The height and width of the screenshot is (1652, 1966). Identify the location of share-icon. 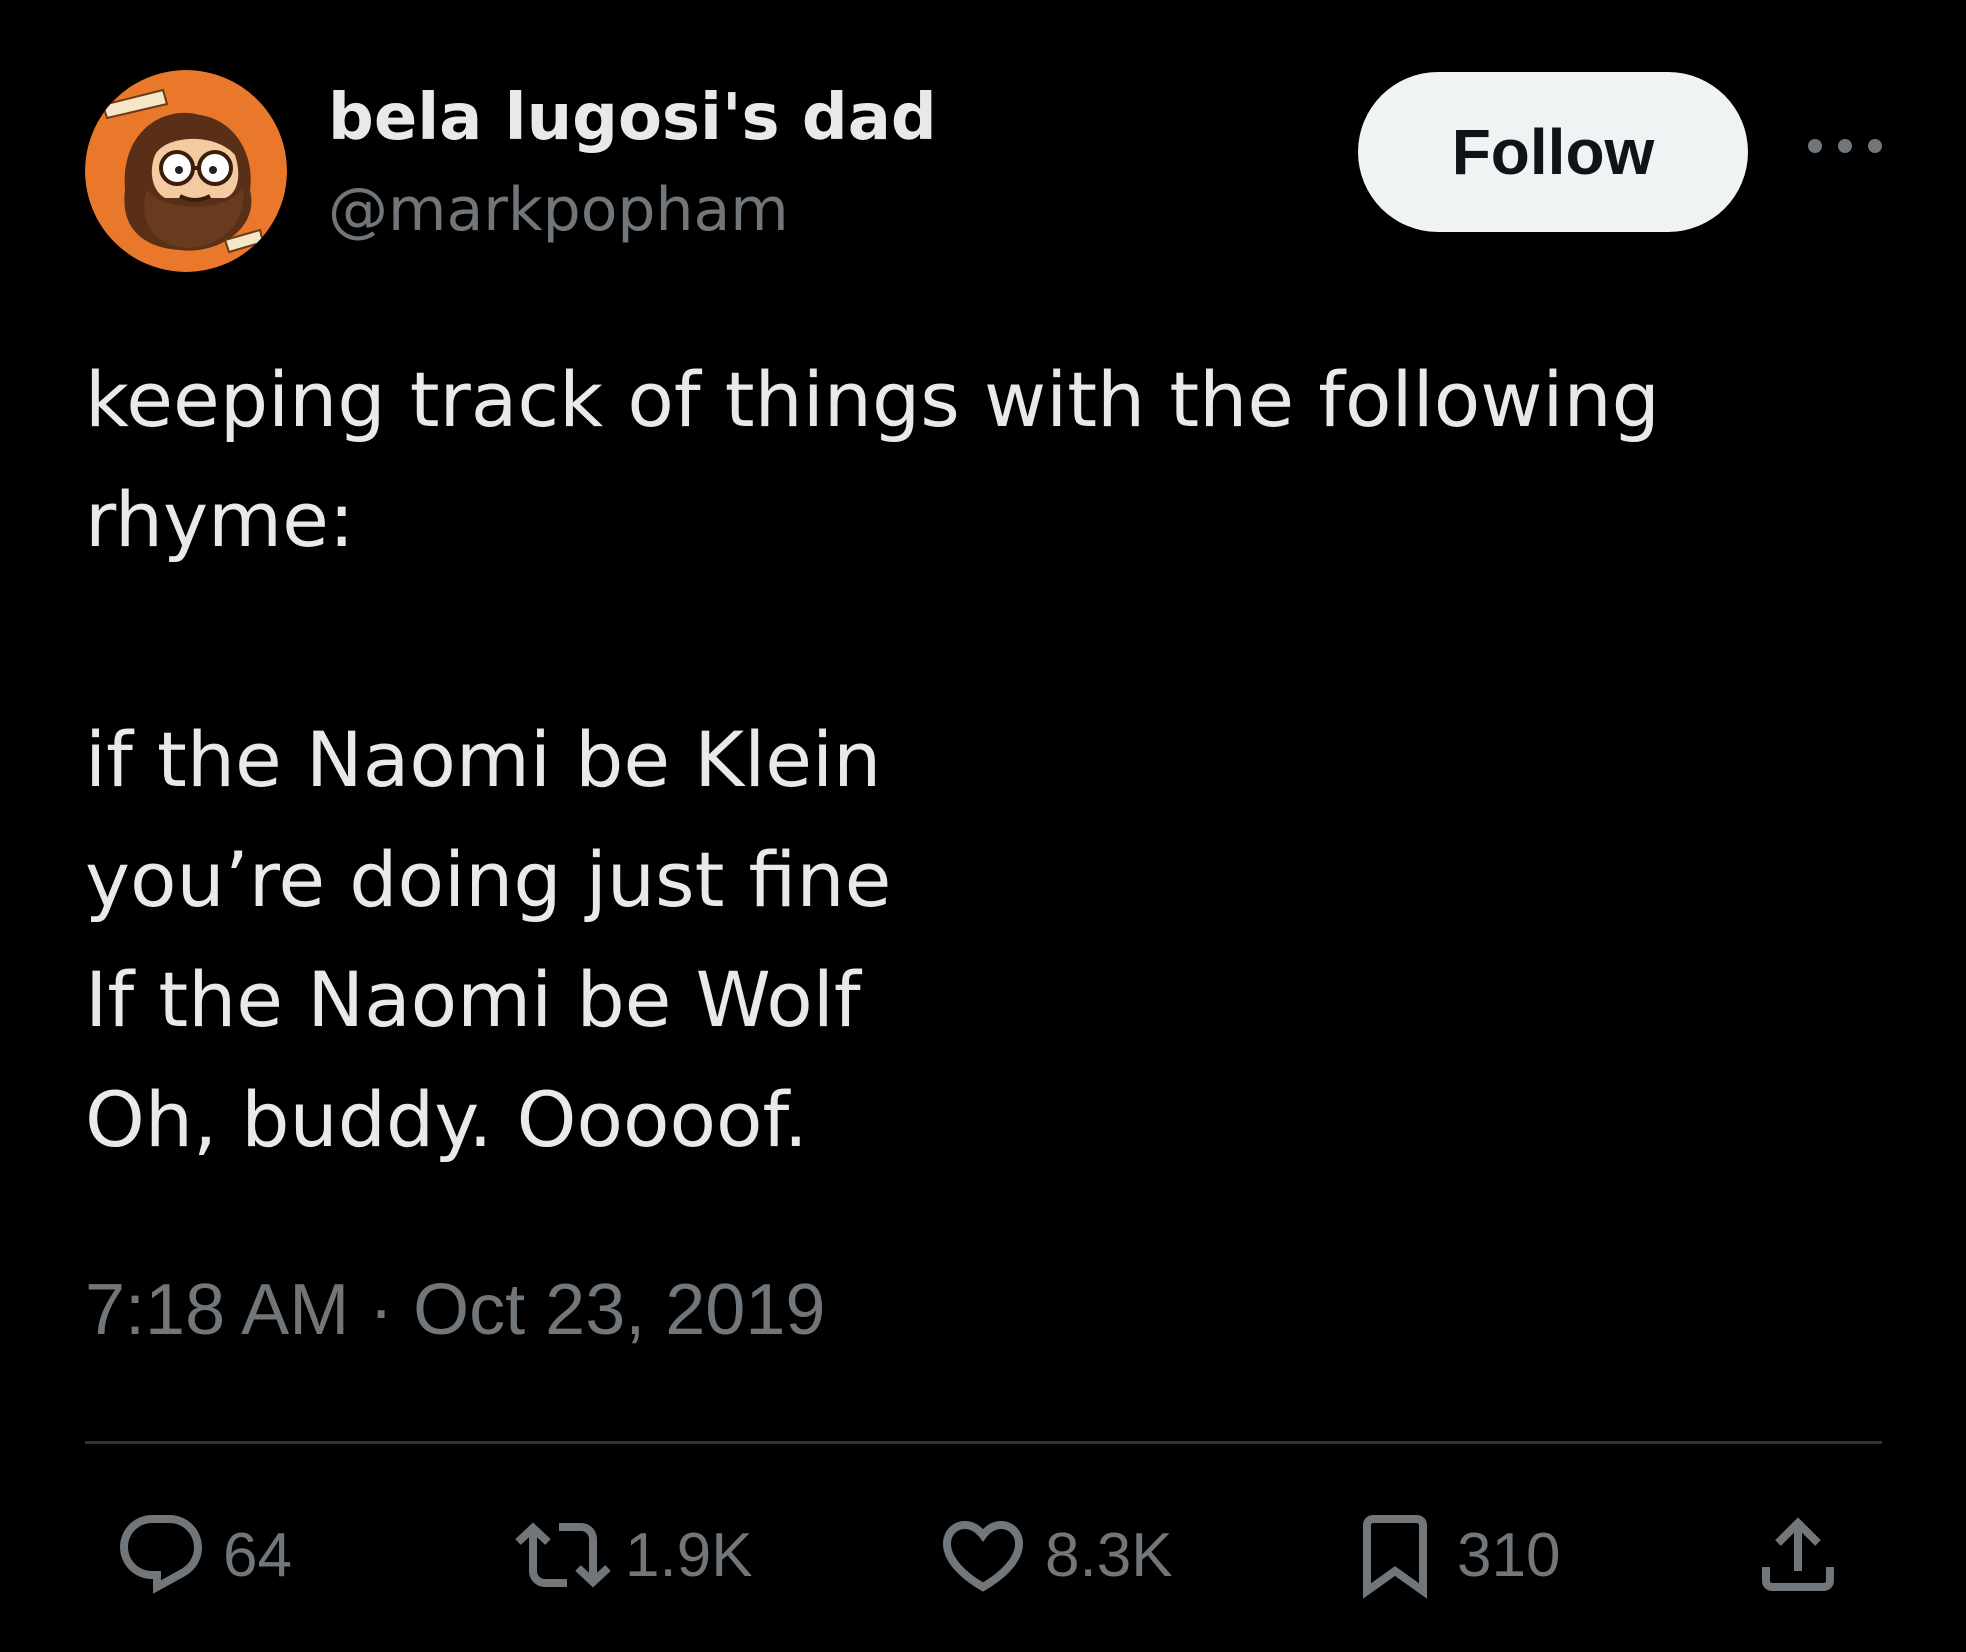
(1798, 1554).